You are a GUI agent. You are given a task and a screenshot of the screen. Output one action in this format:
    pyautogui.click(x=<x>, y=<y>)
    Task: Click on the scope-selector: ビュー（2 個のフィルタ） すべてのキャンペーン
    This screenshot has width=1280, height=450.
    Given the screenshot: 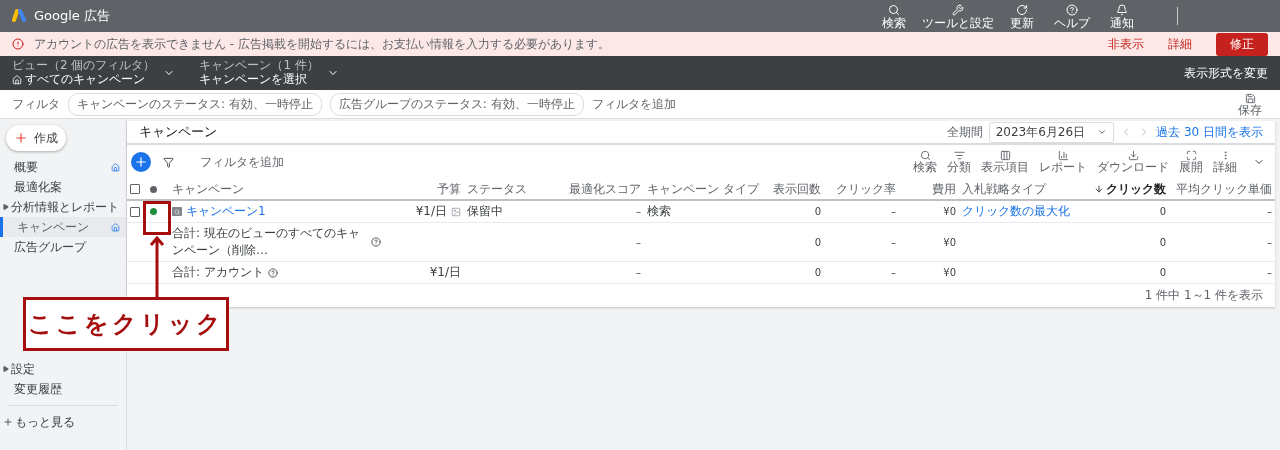 What is the action you would take?
    pyautogui.click(x=99, y=73)
    